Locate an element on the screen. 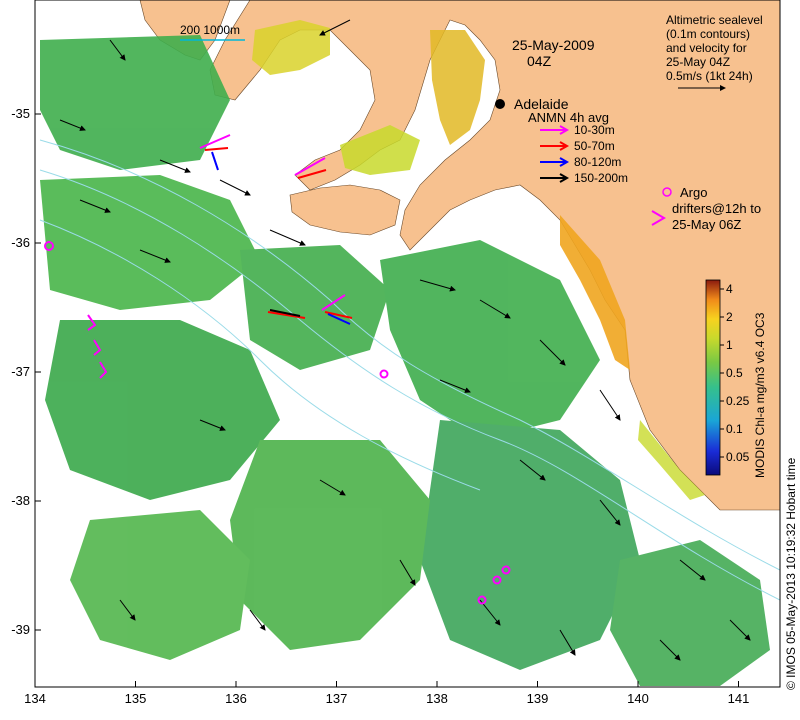 This screenshot has height=720, width=800. altimetric-line: 0.5m/s (1kt 24h) is located at coordinates (709, 76).